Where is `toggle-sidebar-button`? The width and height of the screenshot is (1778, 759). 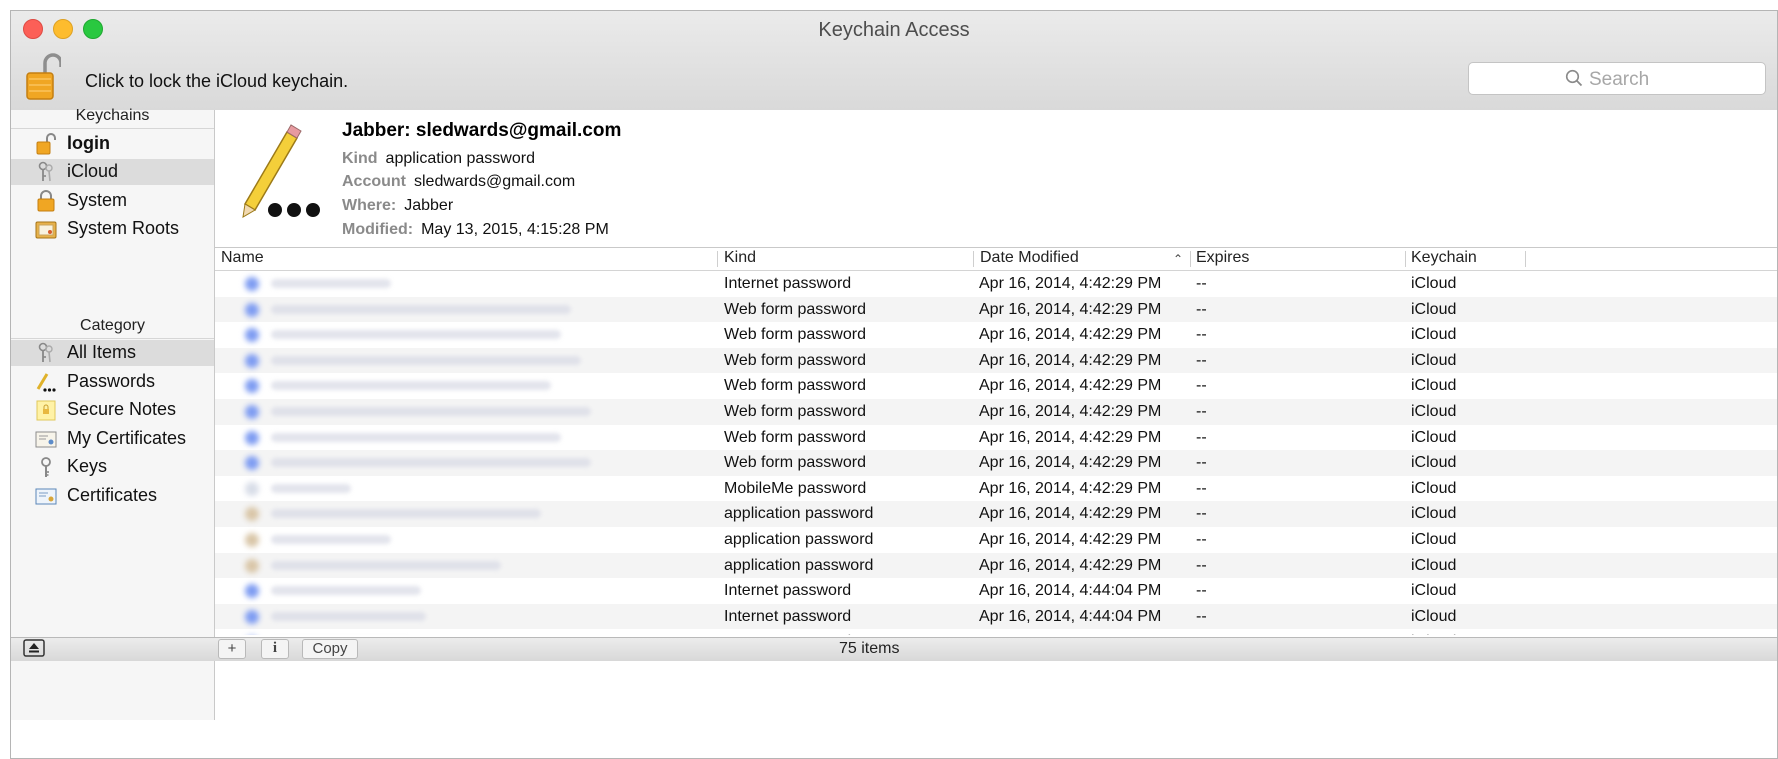
toggle-sidebar-button is located at coordinates (34, 649).